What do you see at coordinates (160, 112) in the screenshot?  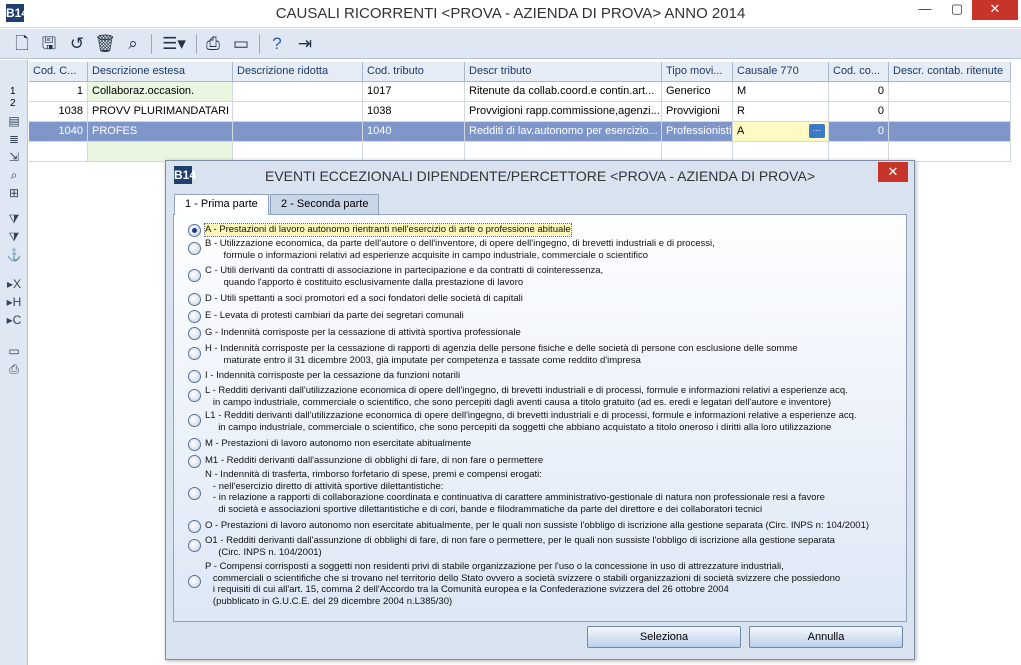 I see `grid-cell: PROVV PLURIMANDATARI` at bounding box center [160, 112].